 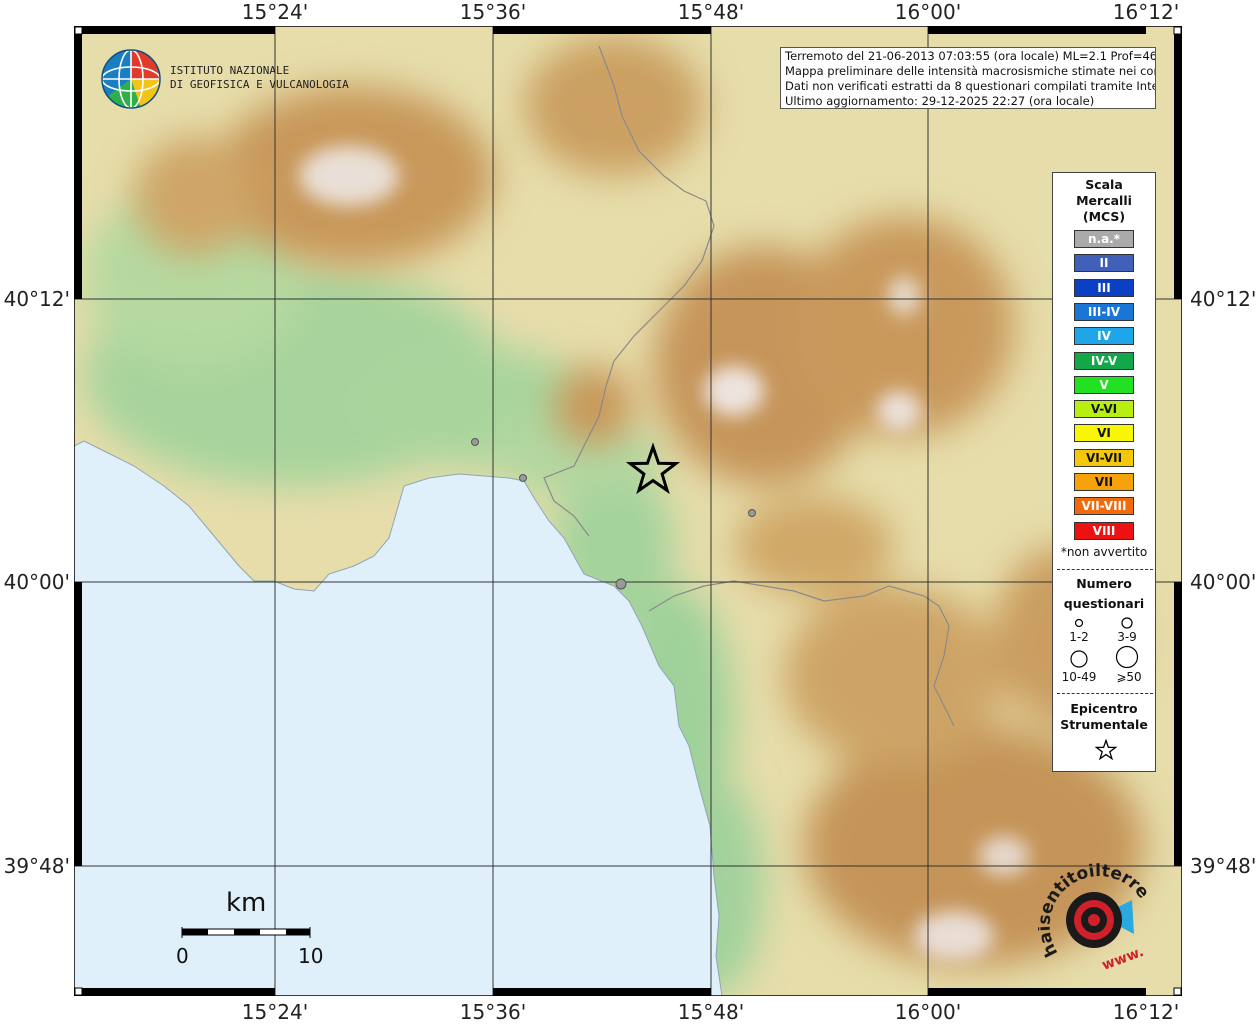 I want to click on lon-tick-bottom: 16°12', so click(x=1146, y=1012).